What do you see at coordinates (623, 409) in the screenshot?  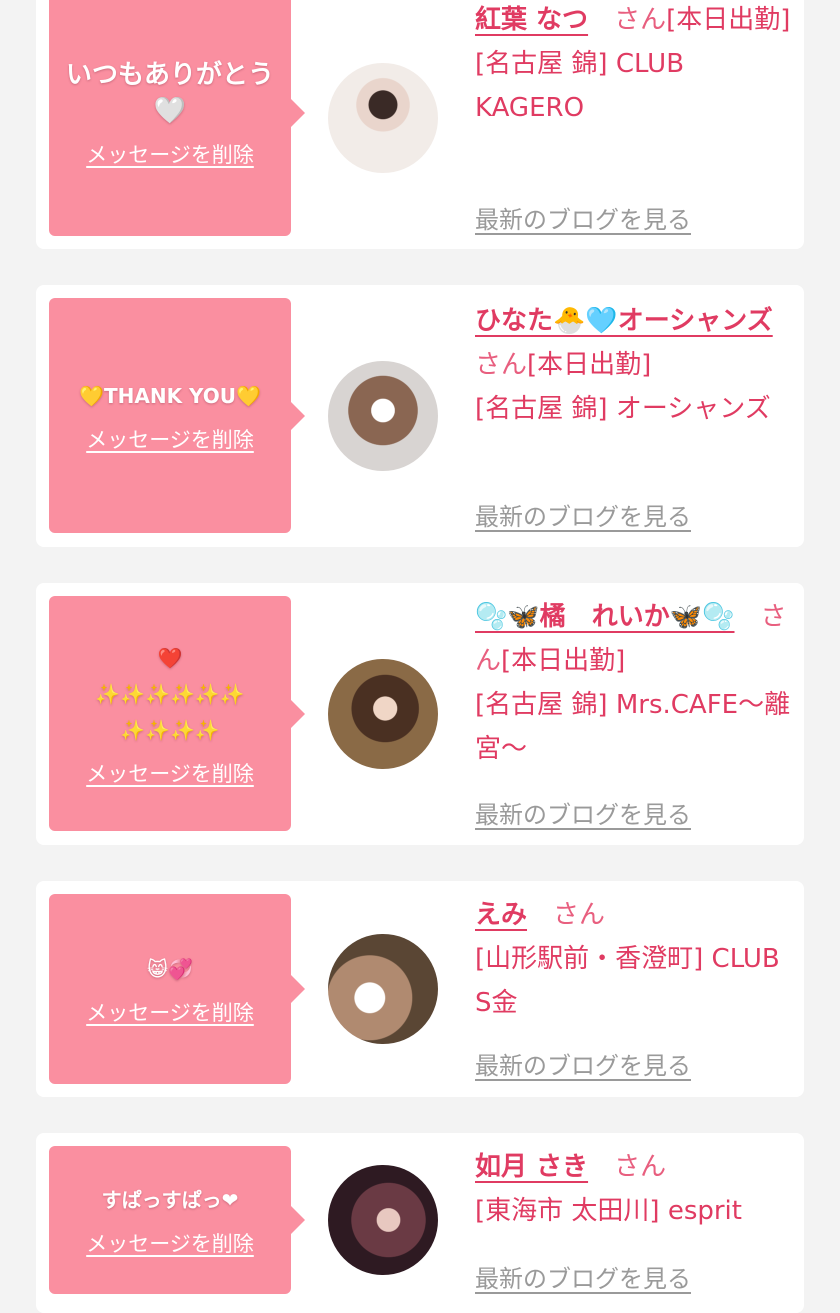 I see `shop-text: [名古屋 錦] オーシャンズ` at bounding box center [623, 409].